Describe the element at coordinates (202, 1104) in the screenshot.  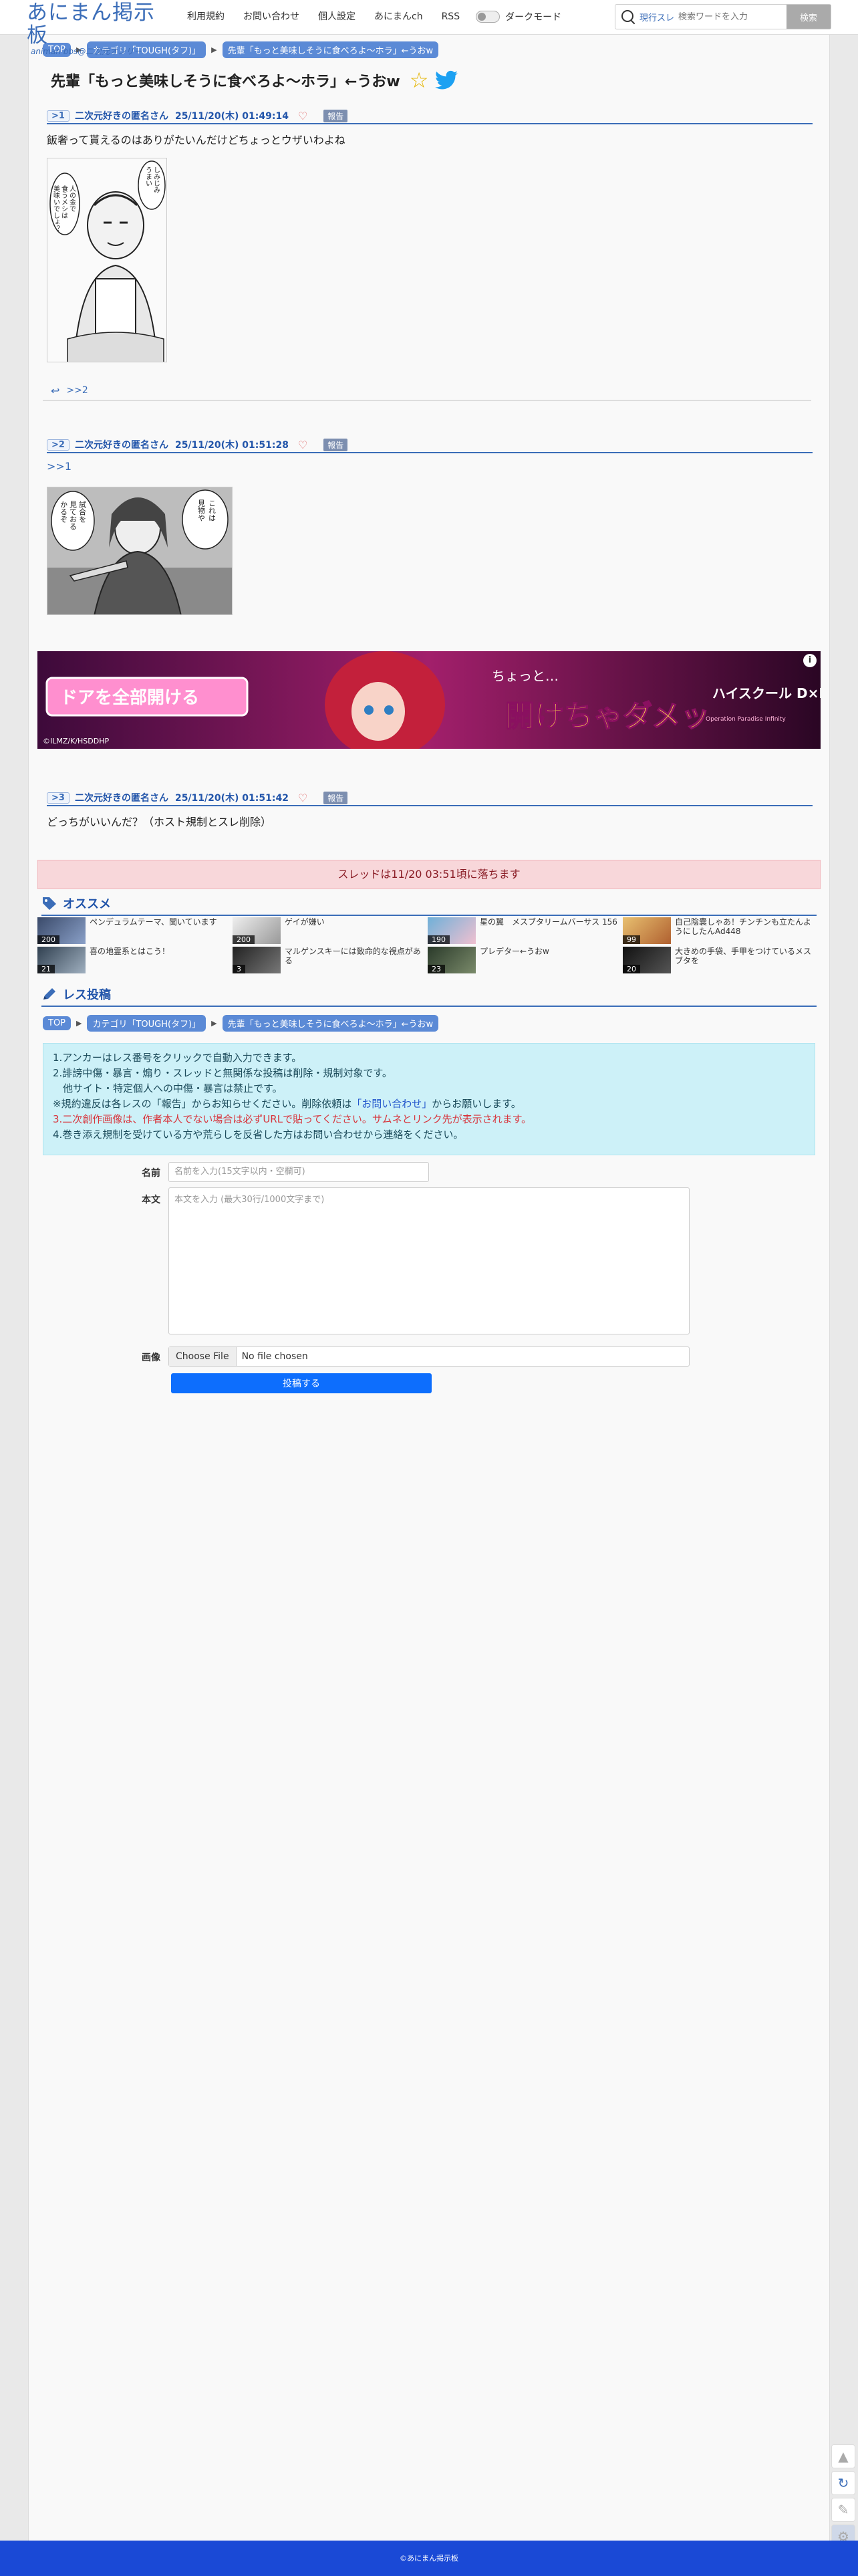
I see `rule-text: ※規約違反は各レスの「報告」からお知らせください。削除依頼は` at that location.